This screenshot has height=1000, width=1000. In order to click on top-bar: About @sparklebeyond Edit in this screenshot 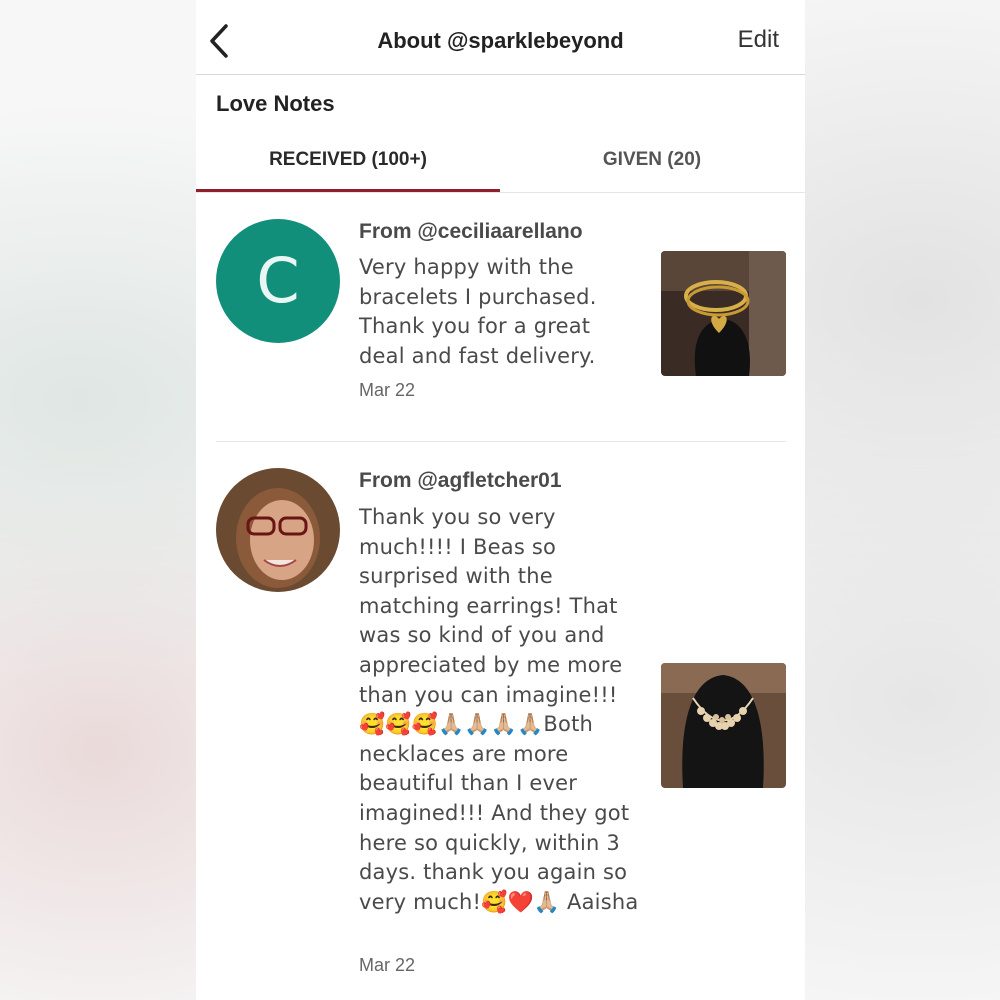, I will do `click(500, 37)`.